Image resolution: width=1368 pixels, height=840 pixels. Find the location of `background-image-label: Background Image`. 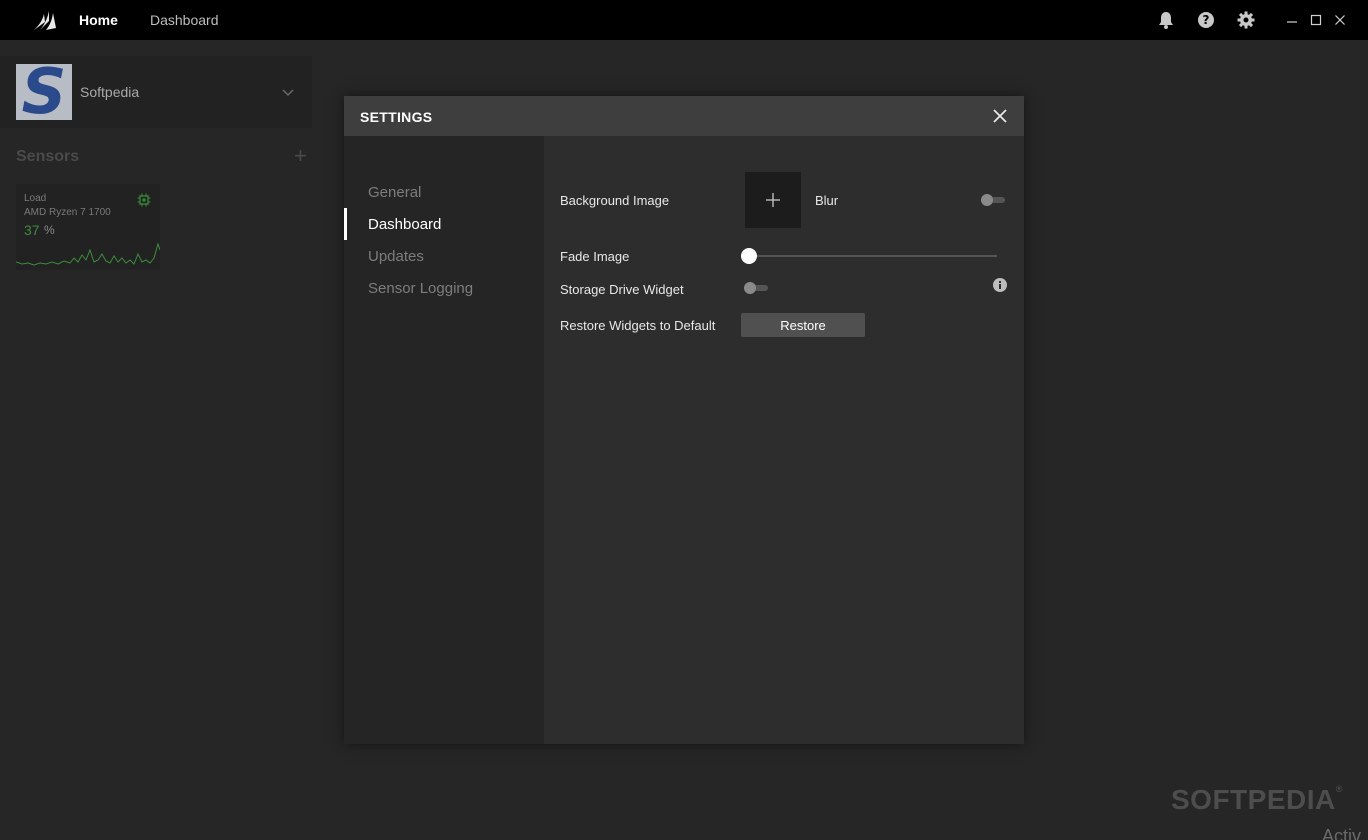

background-image-label: Background Image is located at coordinates (615, 200).